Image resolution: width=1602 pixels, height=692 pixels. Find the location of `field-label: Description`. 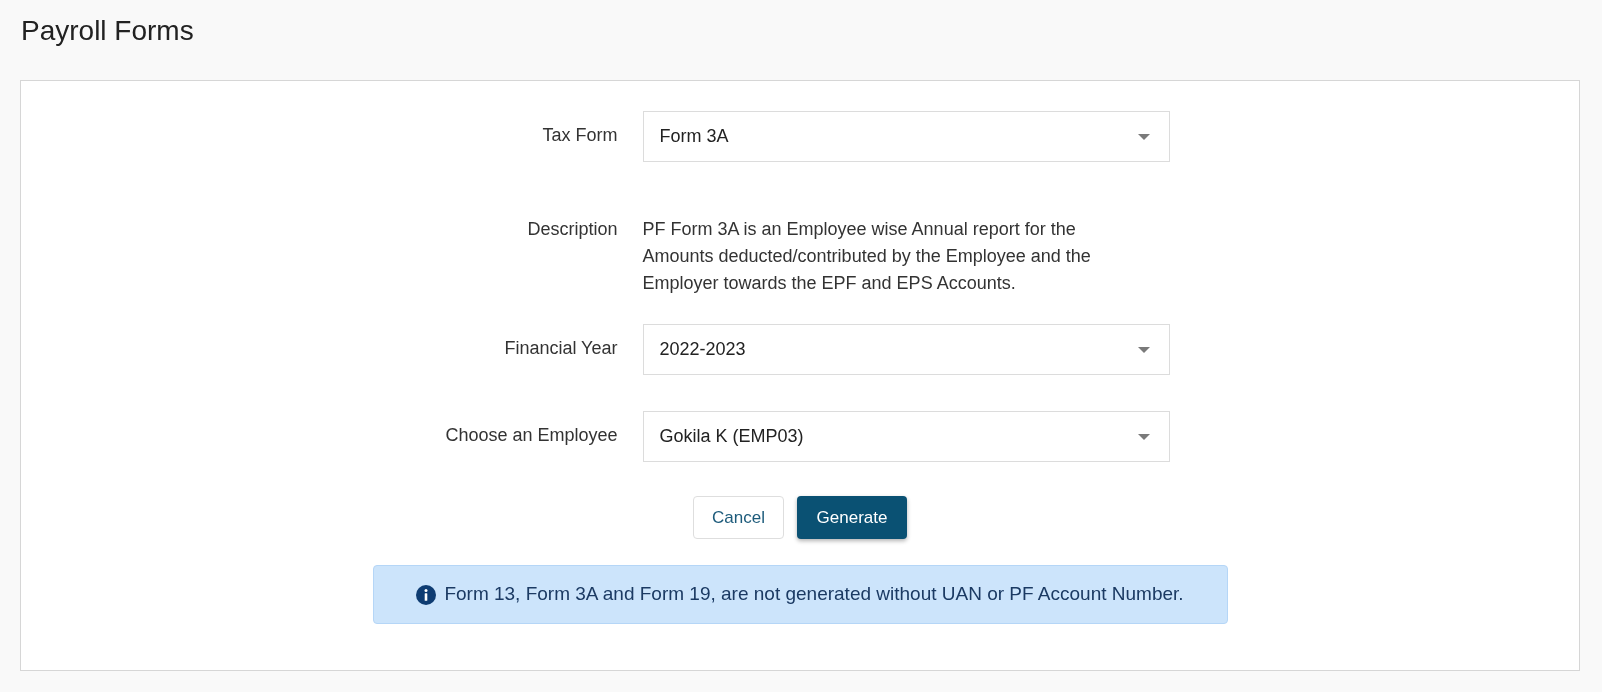

field-label: Description is located at coordinates (572, 229).